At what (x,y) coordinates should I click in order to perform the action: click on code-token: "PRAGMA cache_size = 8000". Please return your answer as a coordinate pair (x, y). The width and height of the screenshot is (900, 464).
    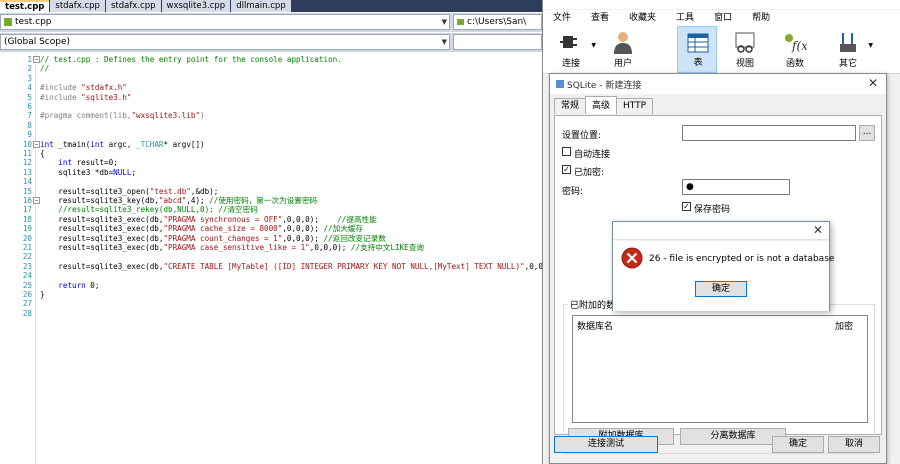
    Looking at the image, I should click on (223, 229).